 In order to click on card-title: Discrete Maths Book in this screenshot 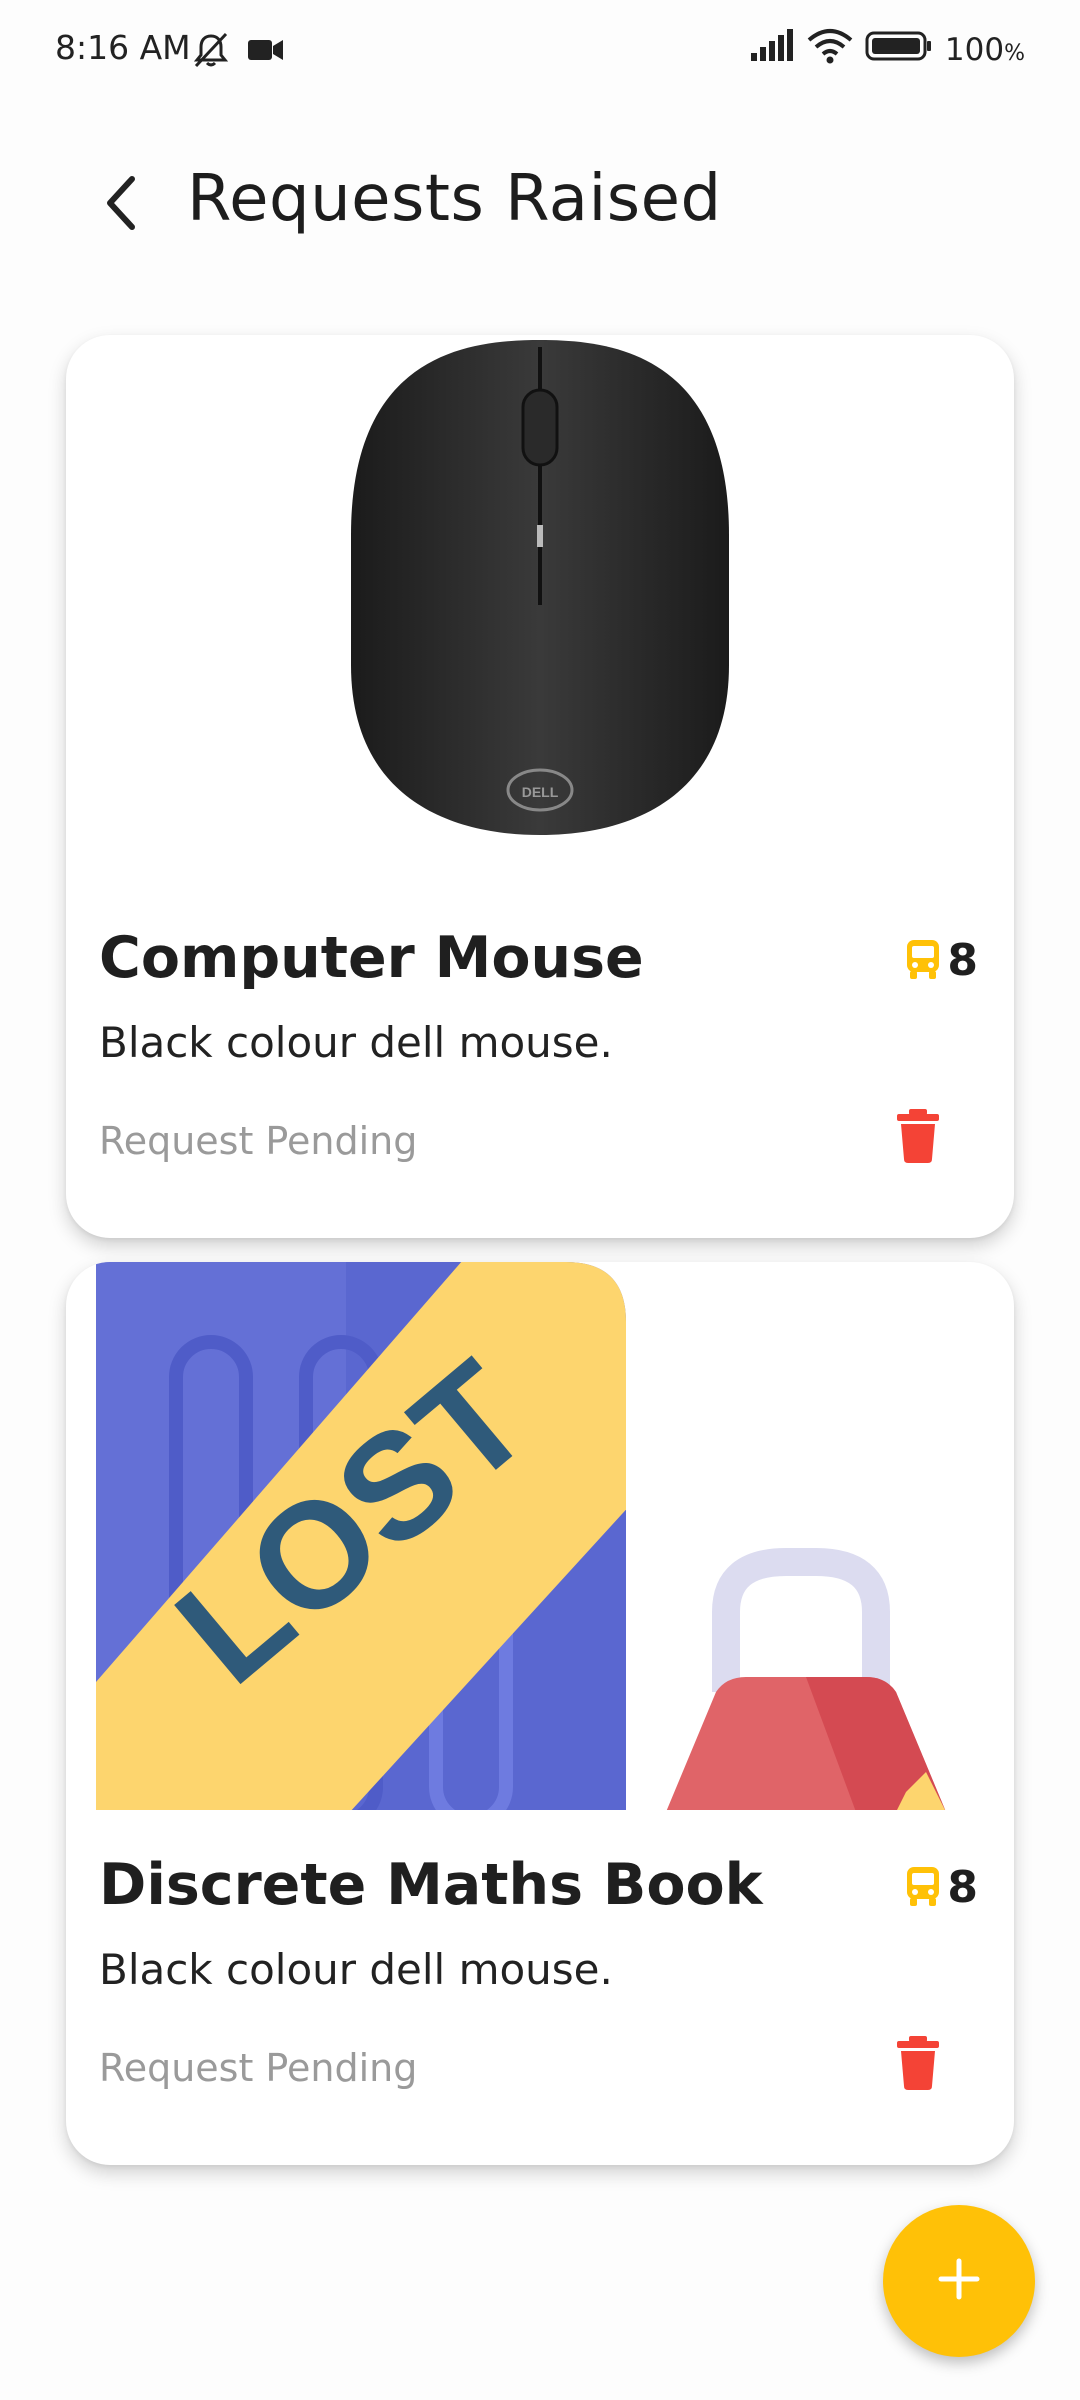, I will do `click(431, 1885)`.